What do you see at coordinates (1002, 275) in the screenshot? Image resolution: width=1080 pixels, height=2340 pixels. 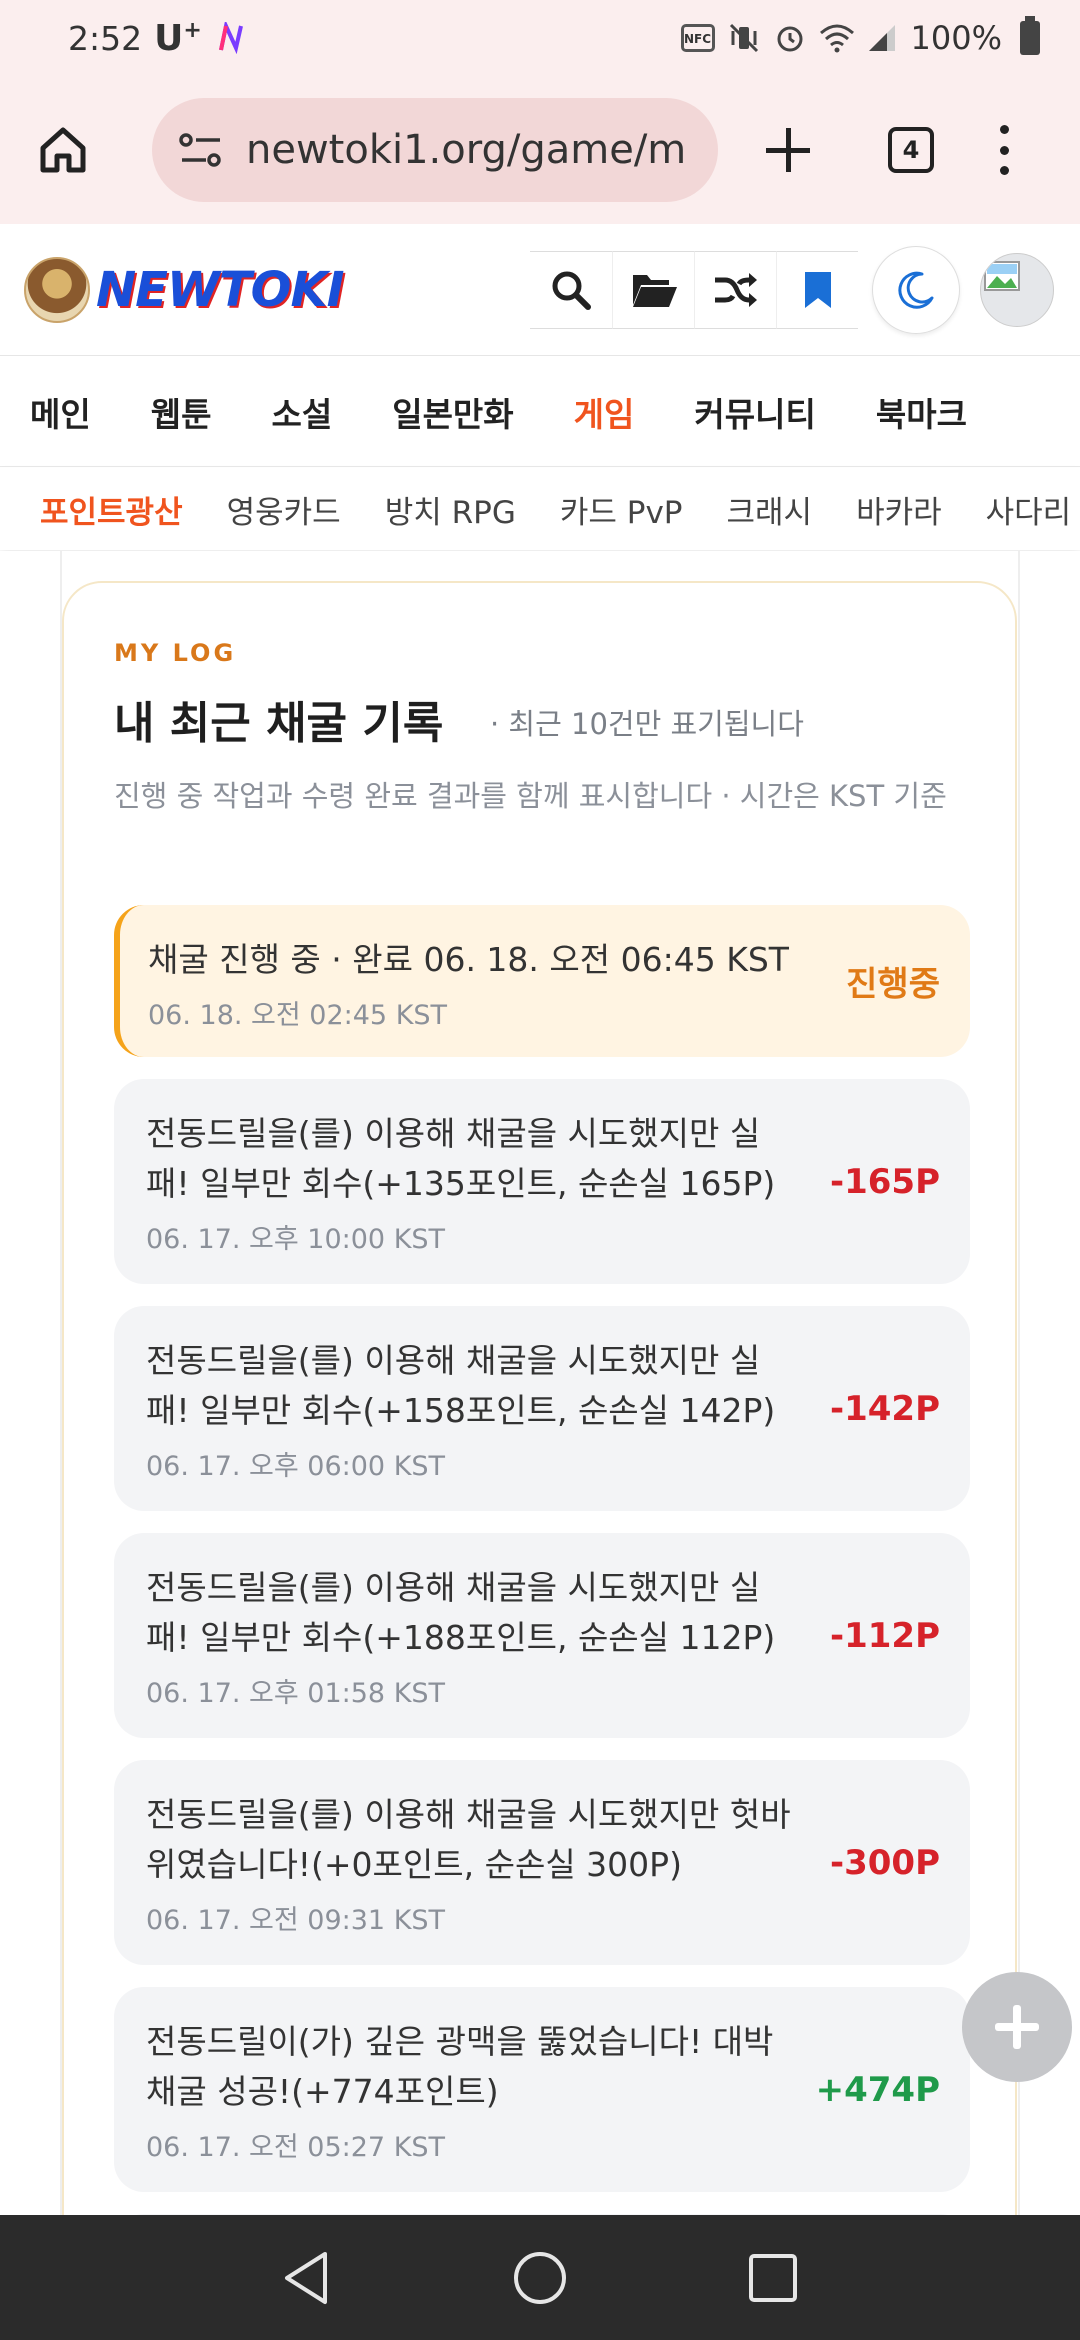 I see `broken-image-icon` at bounding box center [1002, 275].